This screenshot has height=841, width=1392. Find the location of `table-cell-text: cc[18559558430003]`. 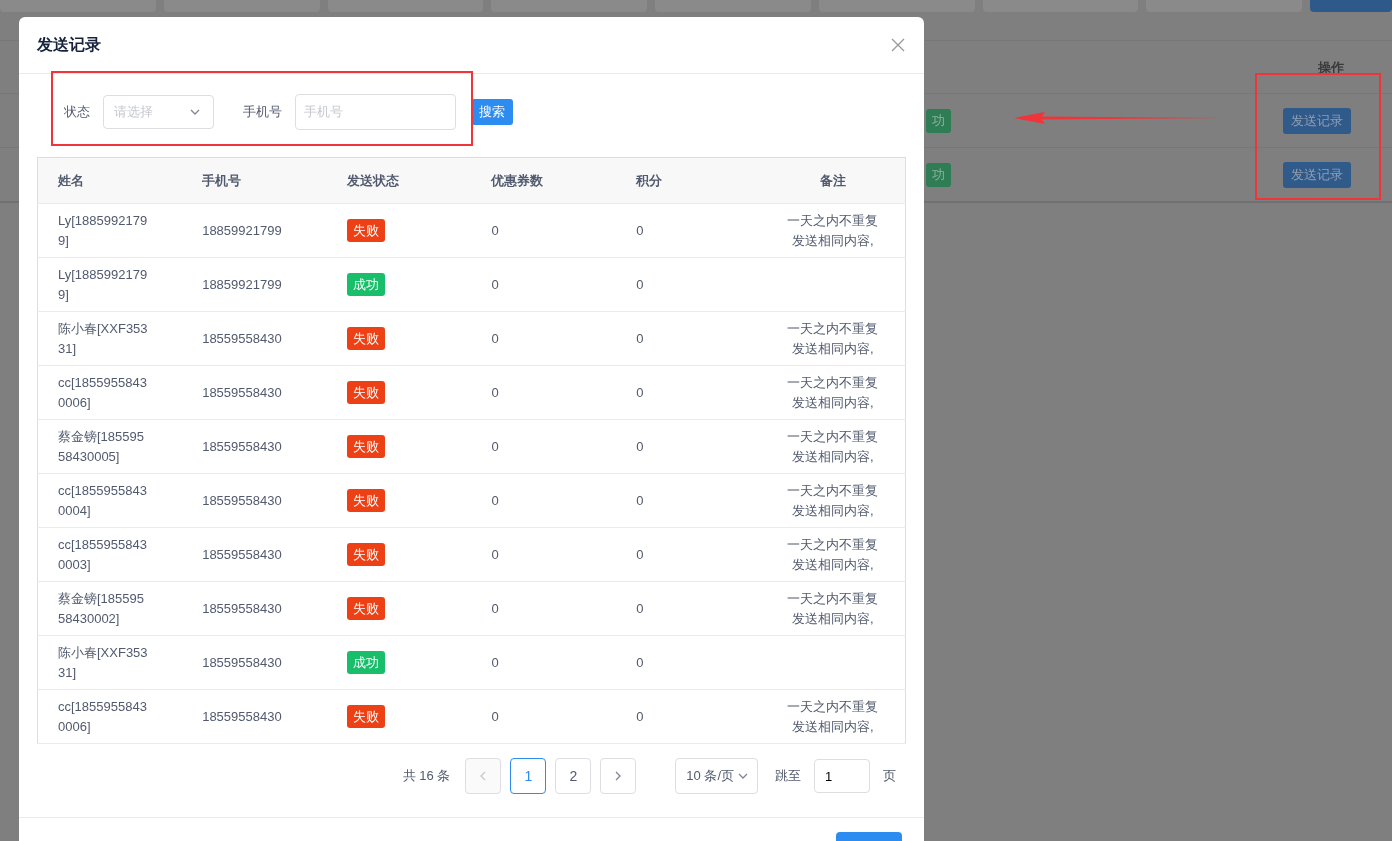

table-cell-text: cc[18559558430003] is located at coordinates (103, 554).